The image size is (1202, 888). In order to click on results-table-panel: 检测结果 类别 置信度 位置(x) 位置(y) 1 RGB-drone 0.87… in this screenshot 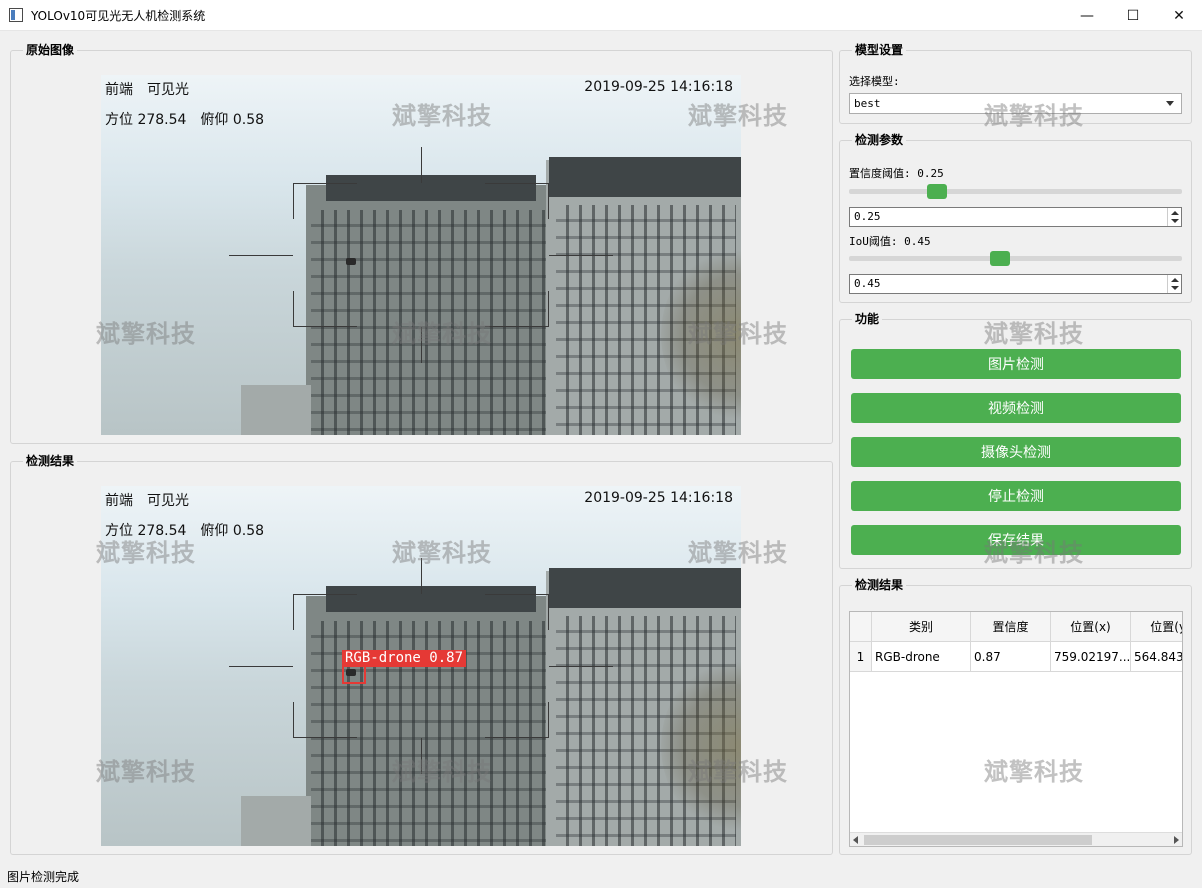, I will do `click(1015, 716)`.